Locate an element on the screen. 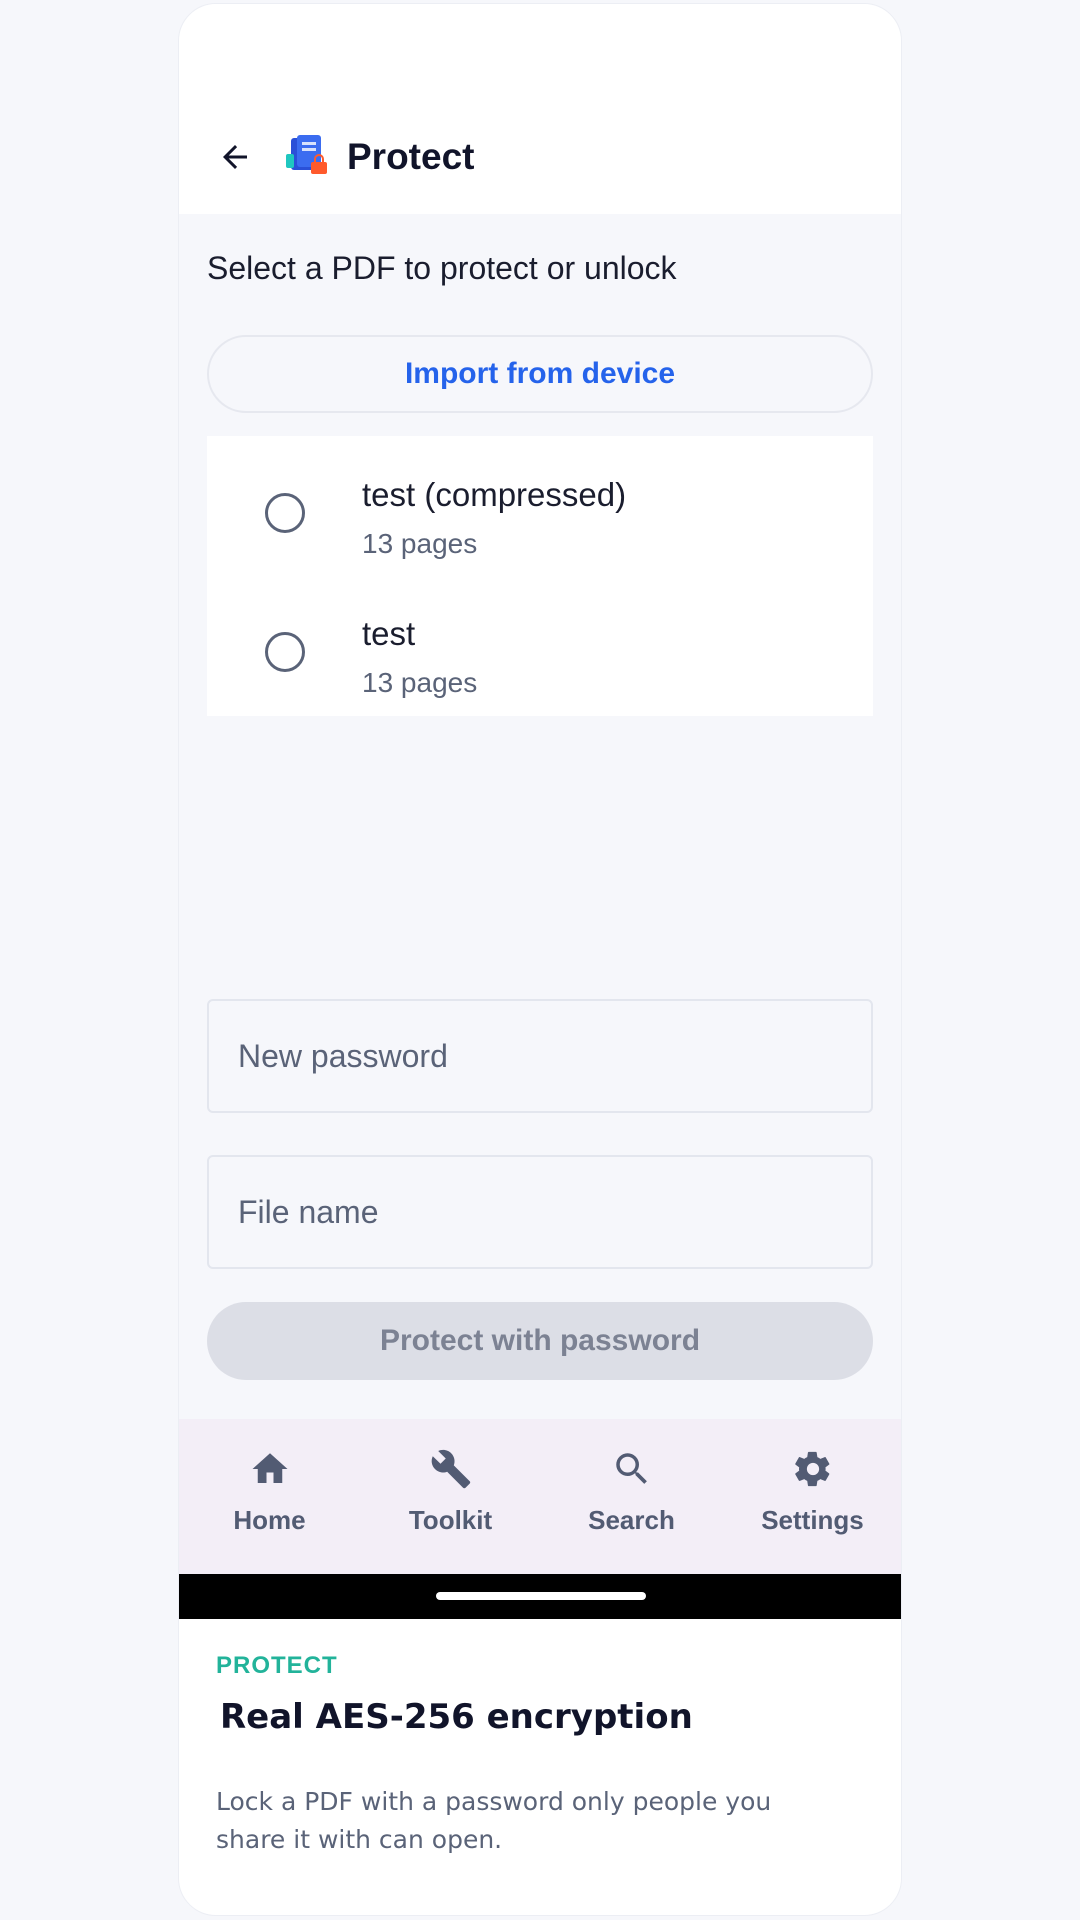 The image size is (1080, 1920). list-item: test (compressed) 13 pages is located at coordinates (540, 513).